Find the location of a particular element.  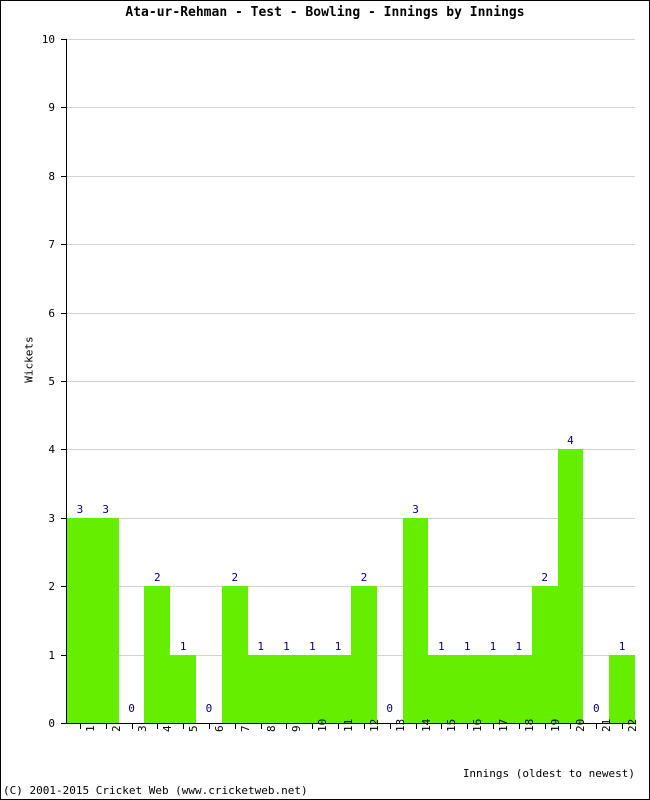

x-axis-label: 16 is located at coordinates (478, 725).